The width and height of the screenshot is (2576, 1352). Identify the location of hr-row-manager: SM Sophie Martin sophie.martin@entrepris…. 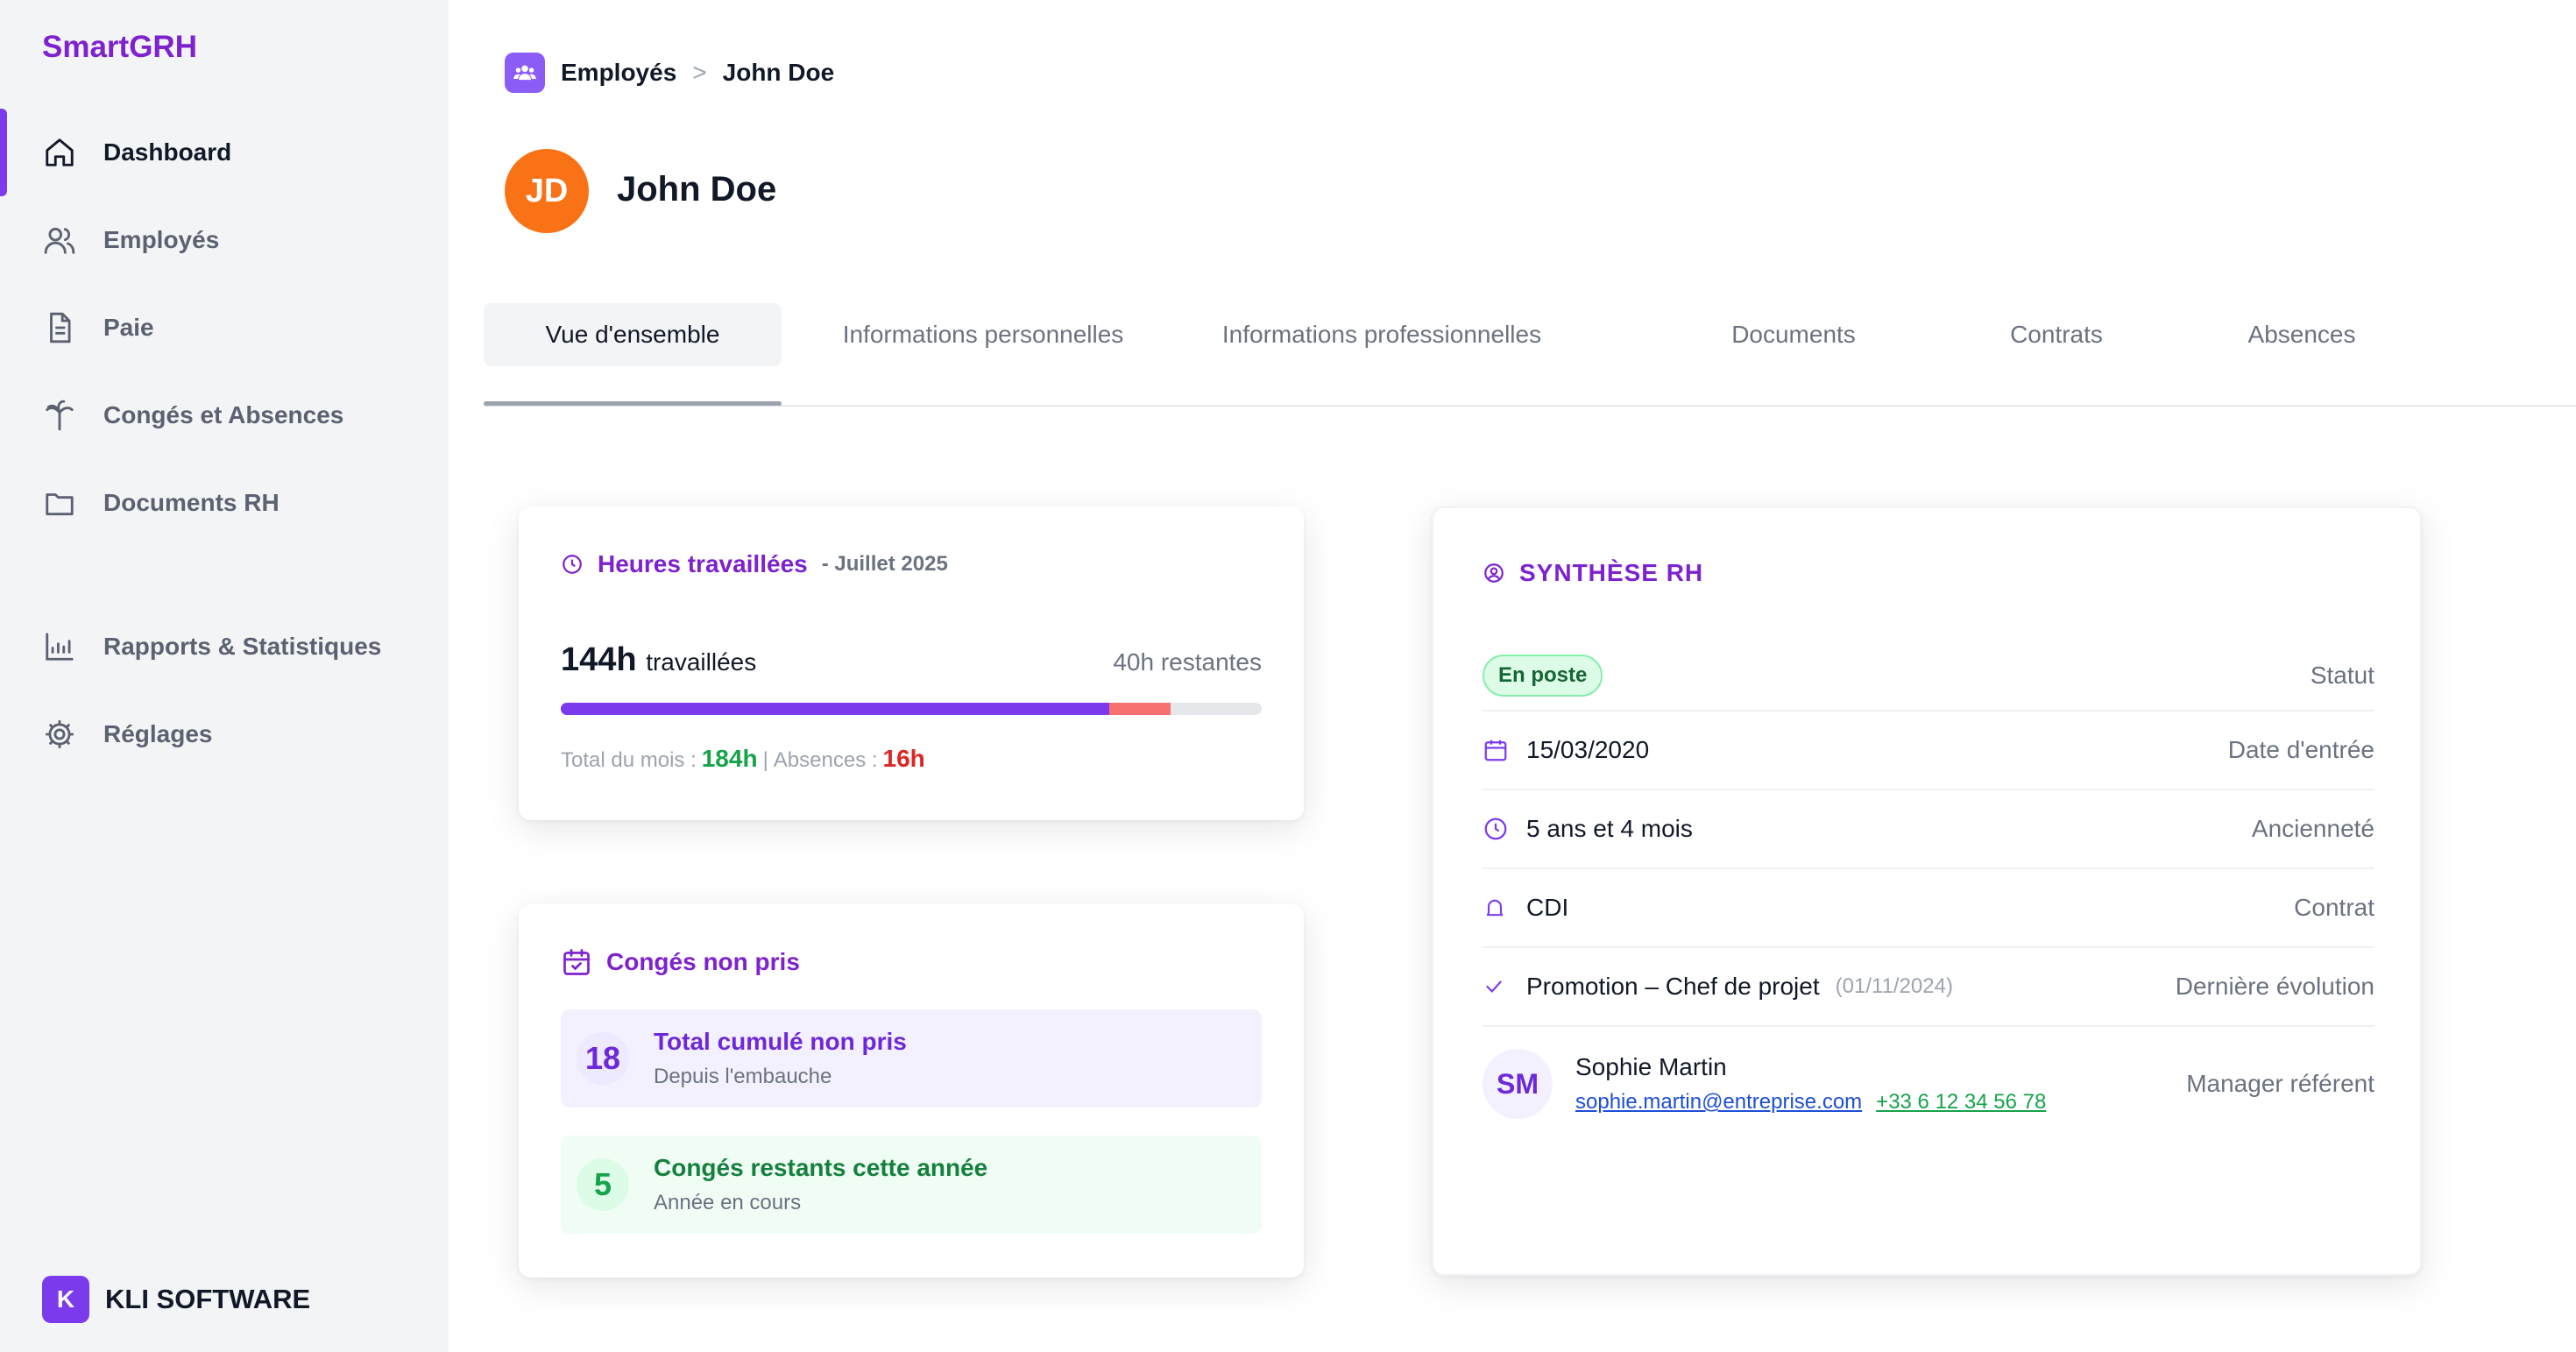
(1928, 1084).